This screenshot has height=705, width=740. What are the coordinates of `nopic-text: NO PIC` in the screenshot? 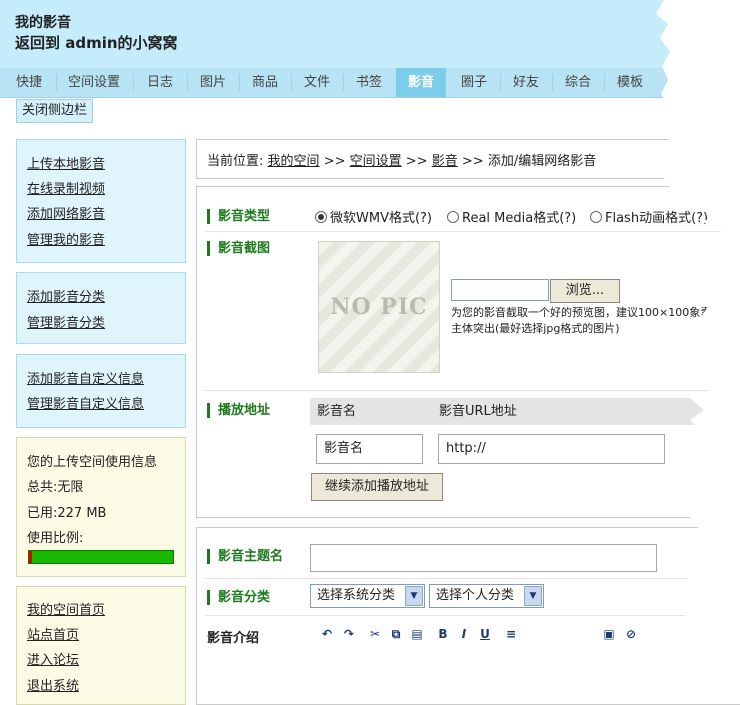 It's located at (379, 307).